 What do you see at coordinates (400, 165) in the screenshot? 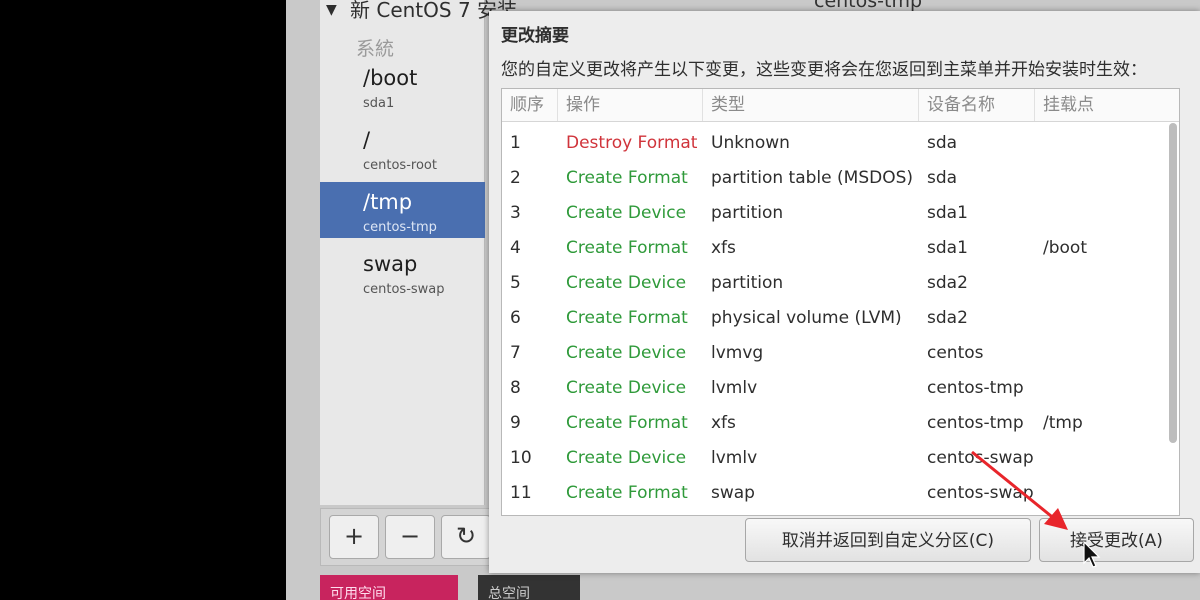
I see `tree-item-device: centos-root` at bounding box center [400, 165].